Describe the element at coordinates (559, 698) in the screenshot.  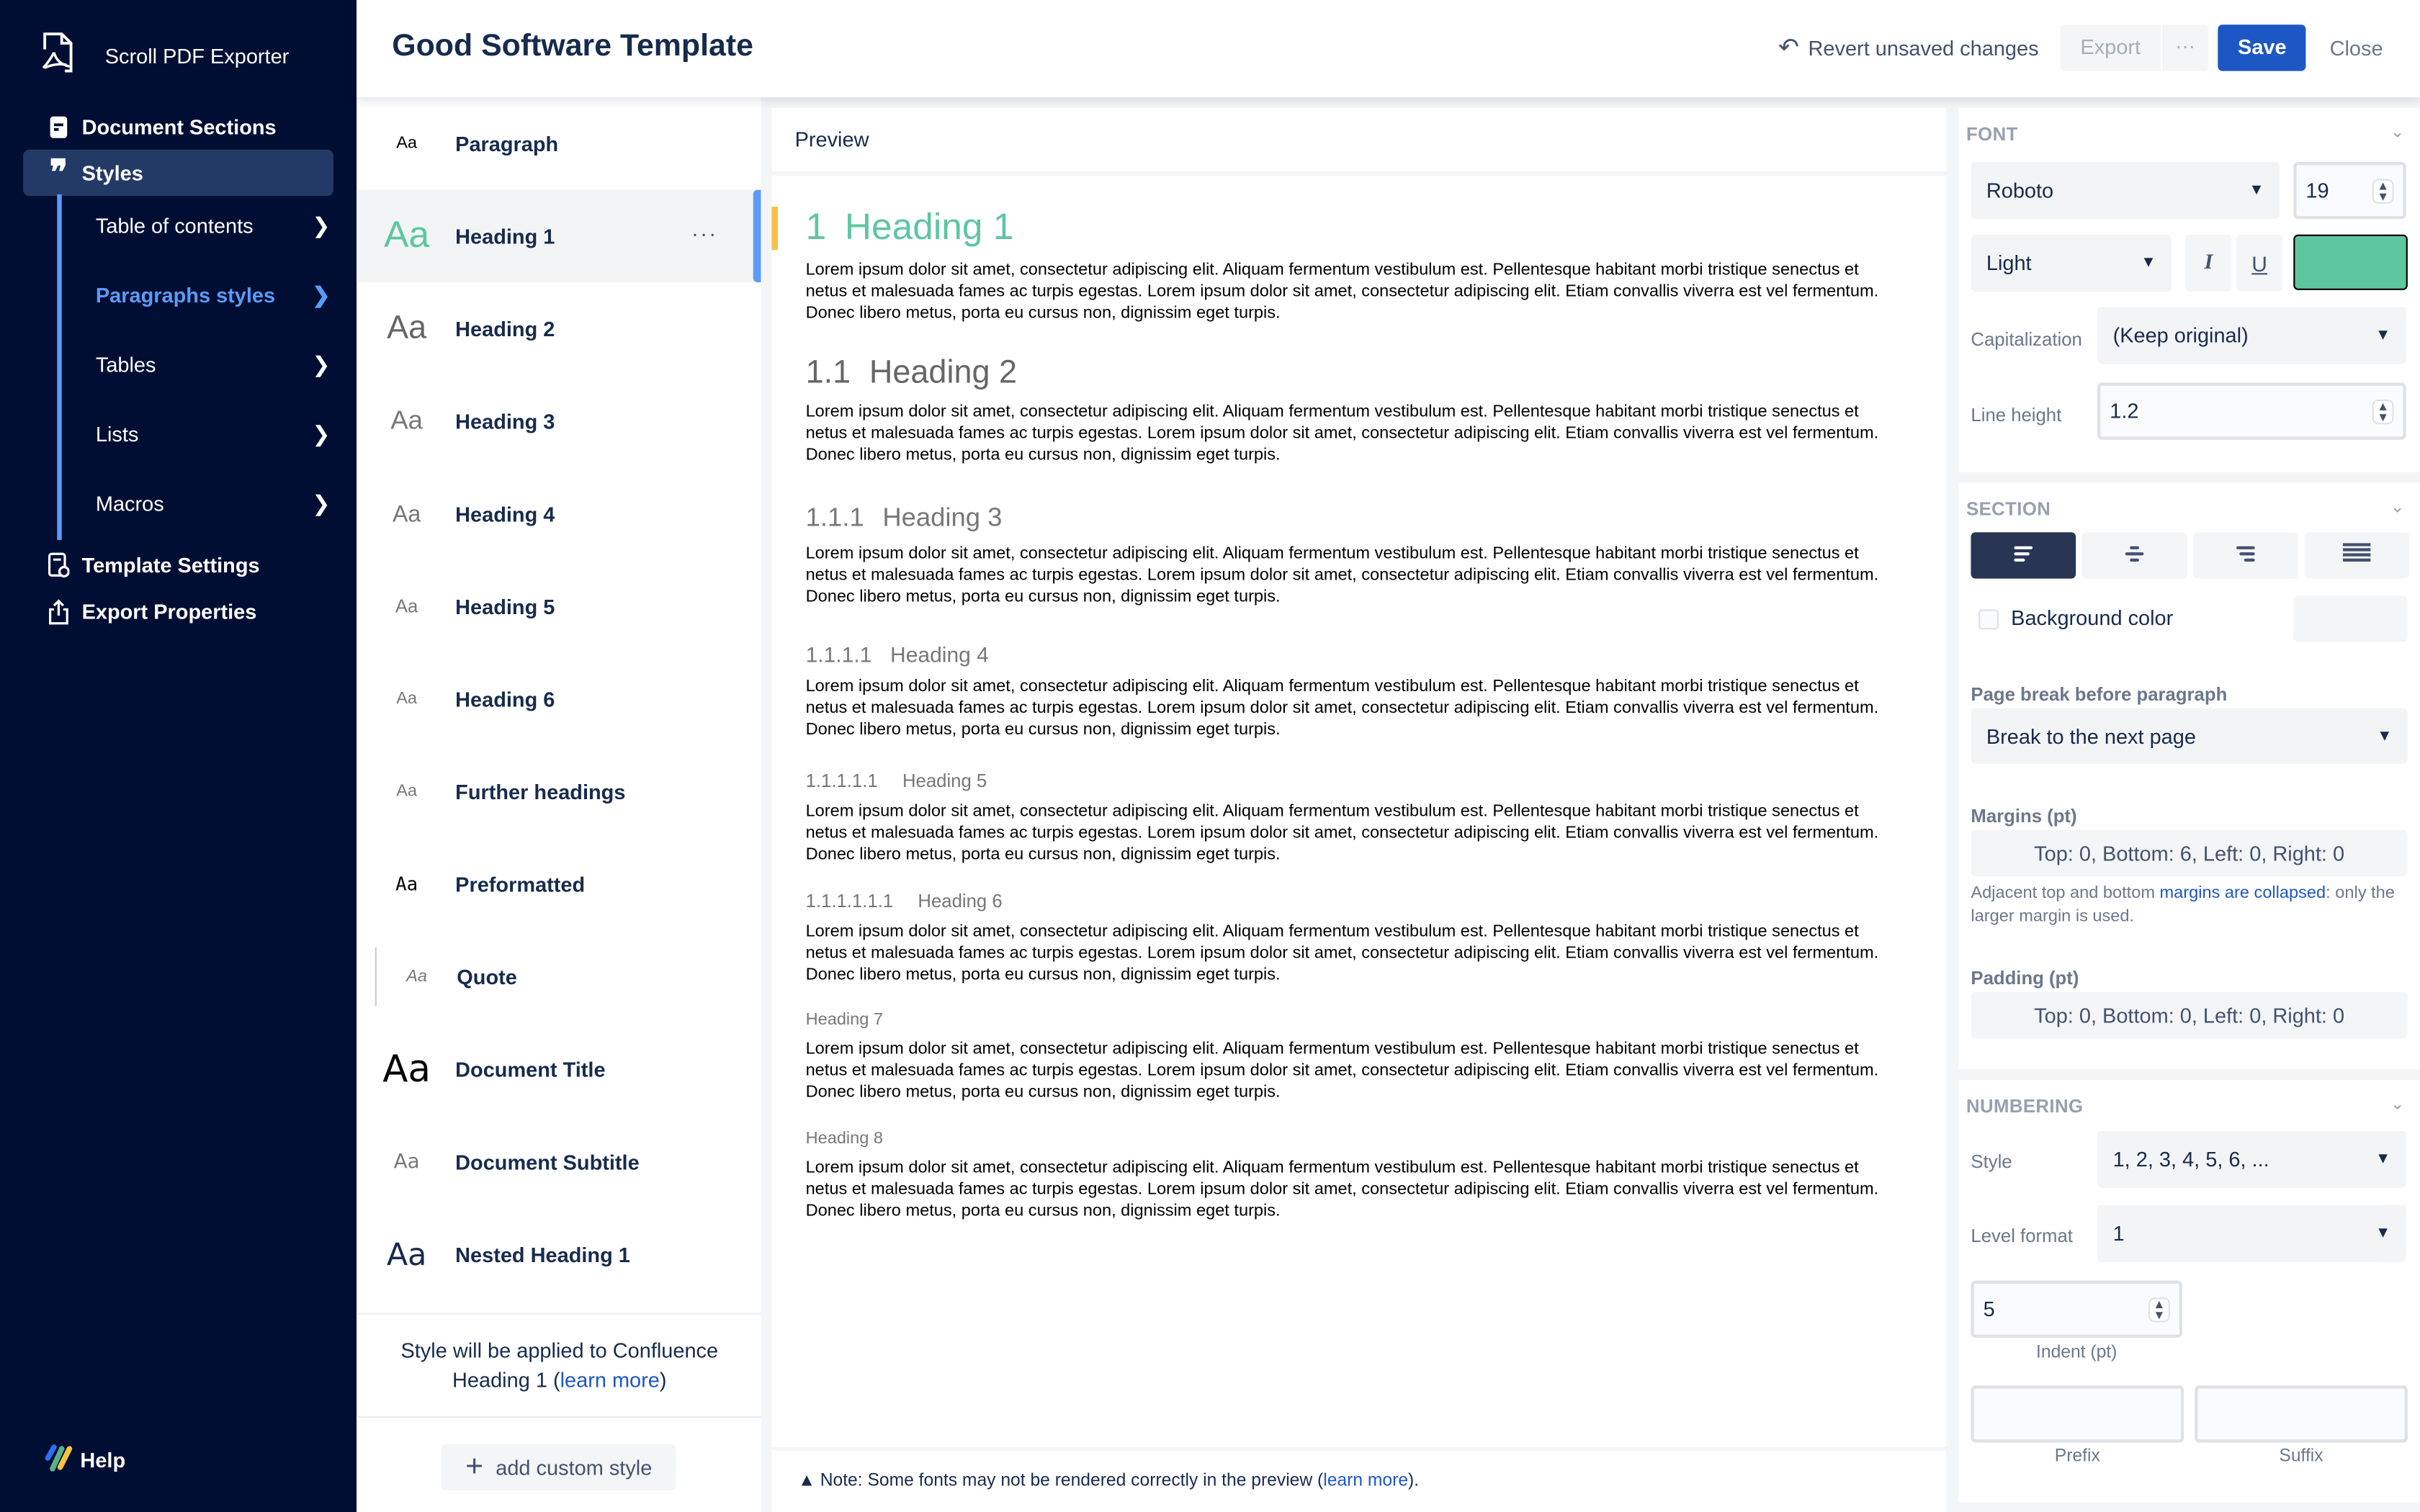
I see `style-item-heading-6: Aa Heading 6` at that location.